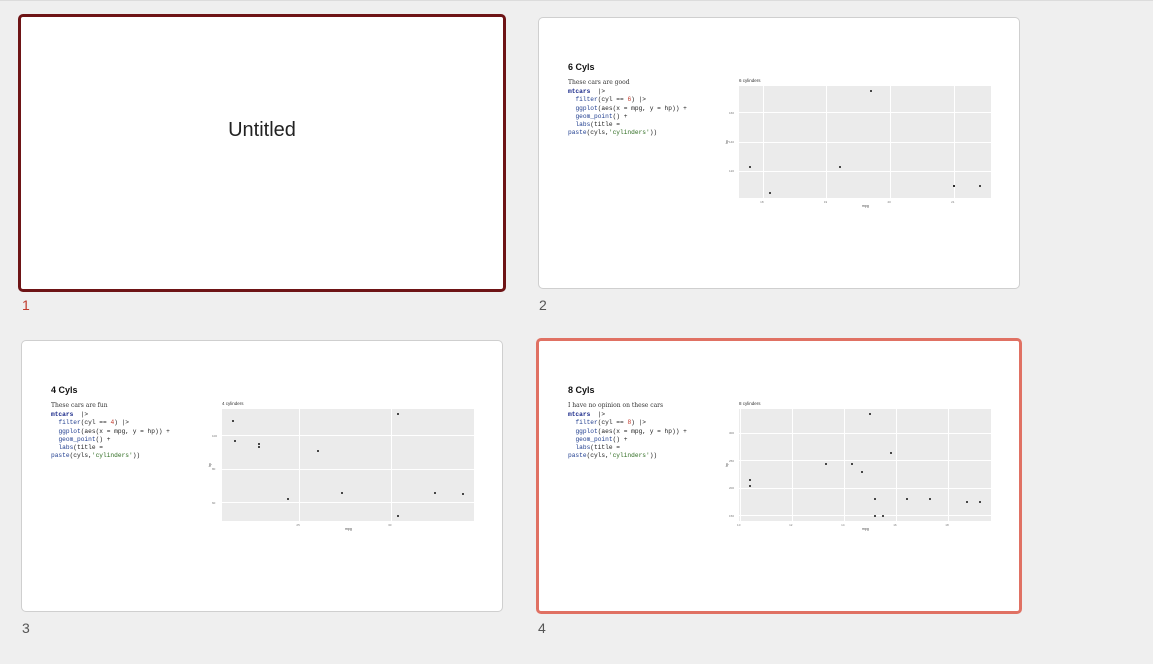 The image size is (1153, 664). Describe the element at coordinates (581, 67) in the screenshot. I see `slide-title: 6 Cyls` at that location.